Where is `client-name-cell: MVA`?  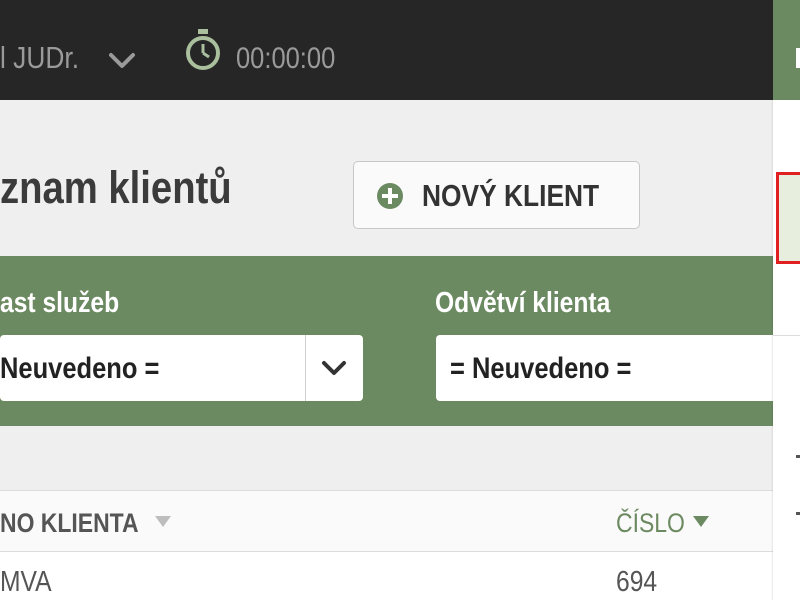 client-name-cell: MVA is located at coordinates (26, 582).